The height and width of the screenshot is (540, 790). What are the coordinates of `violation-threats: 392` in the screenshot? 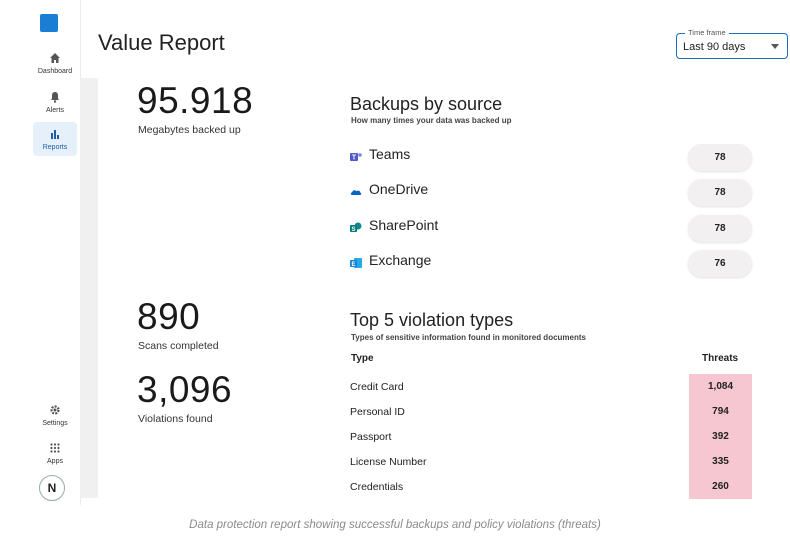 It's located at (720, 436).